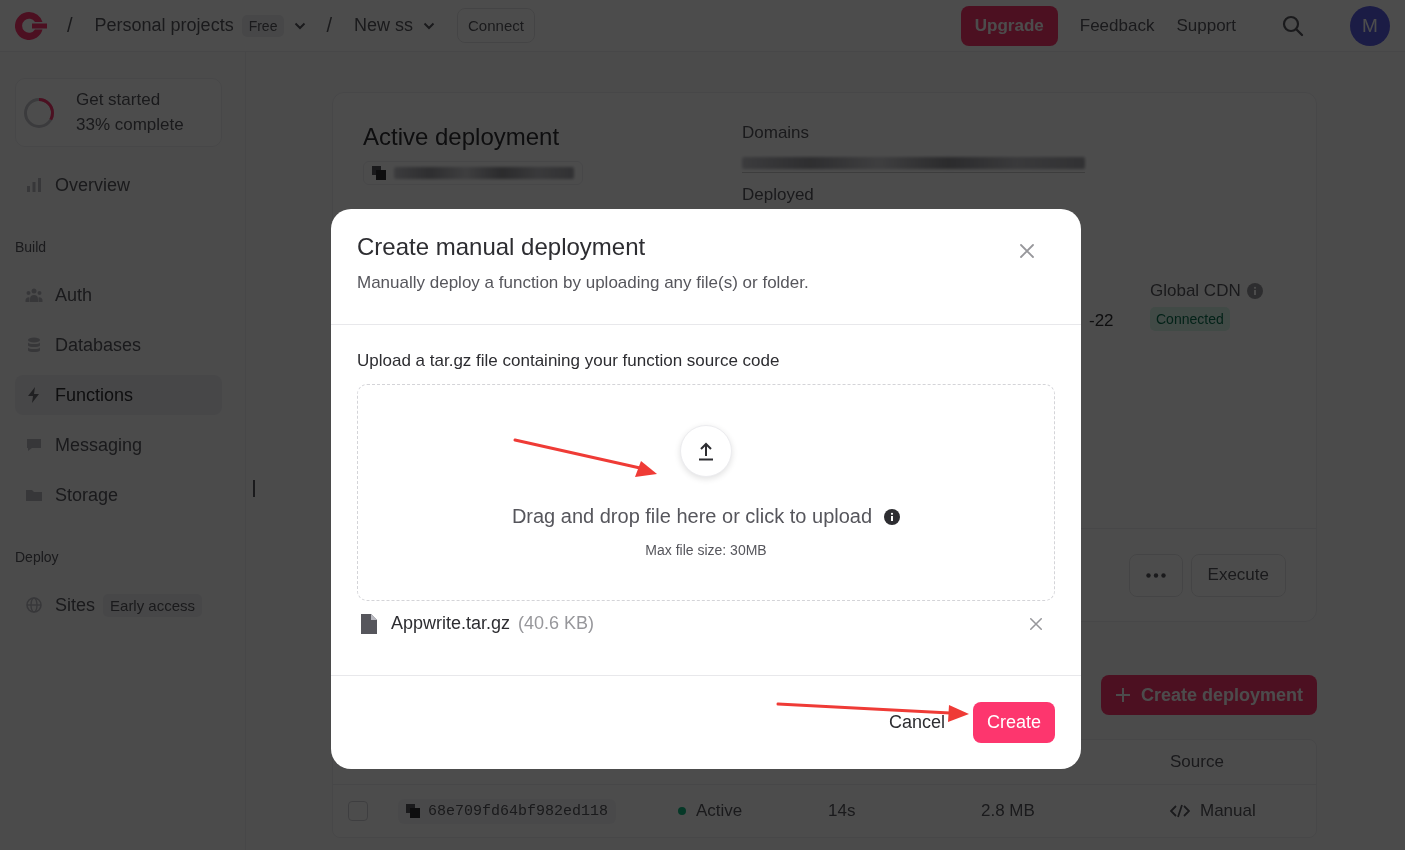  Describe the element at coordinates (706, 492) in the screenshot. I see `dropzone: Drag and drop file here or click to upload Max file size: 30MB` at that location.